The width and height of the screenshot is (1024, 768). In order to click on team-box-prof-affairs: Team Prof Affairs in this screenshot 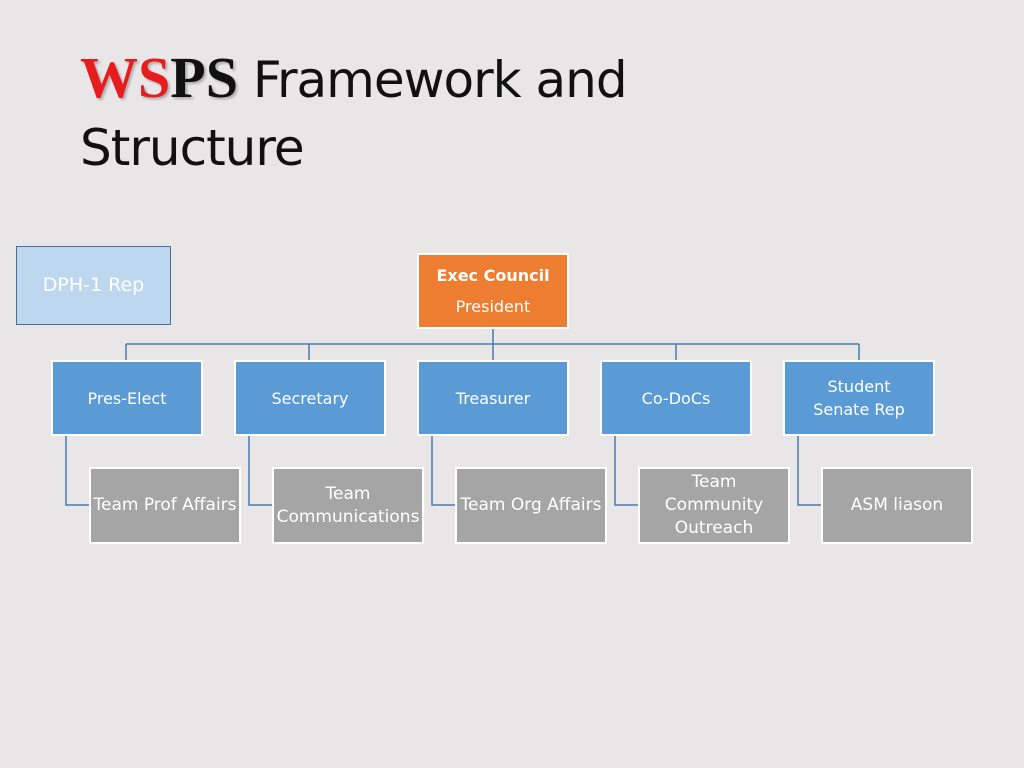, I will do `click(165, 505)`.